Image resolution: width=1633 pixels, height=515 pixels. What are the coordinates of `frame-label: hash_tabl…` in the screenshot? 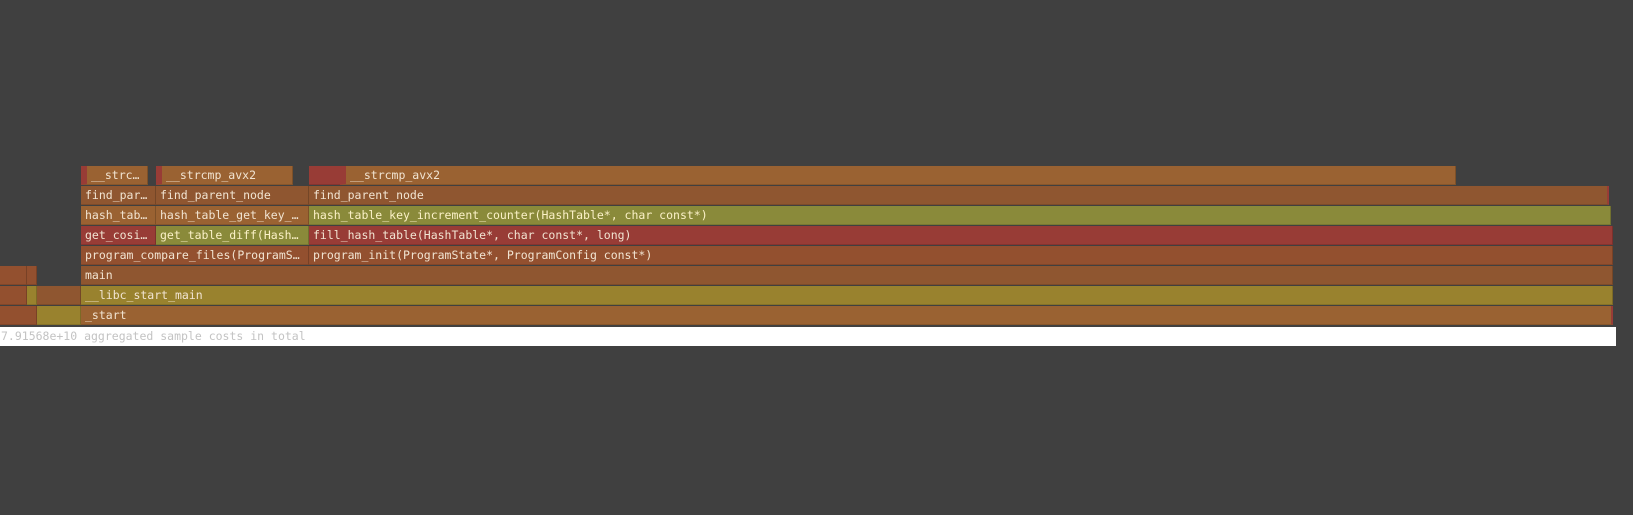 It's located at (120, 215).